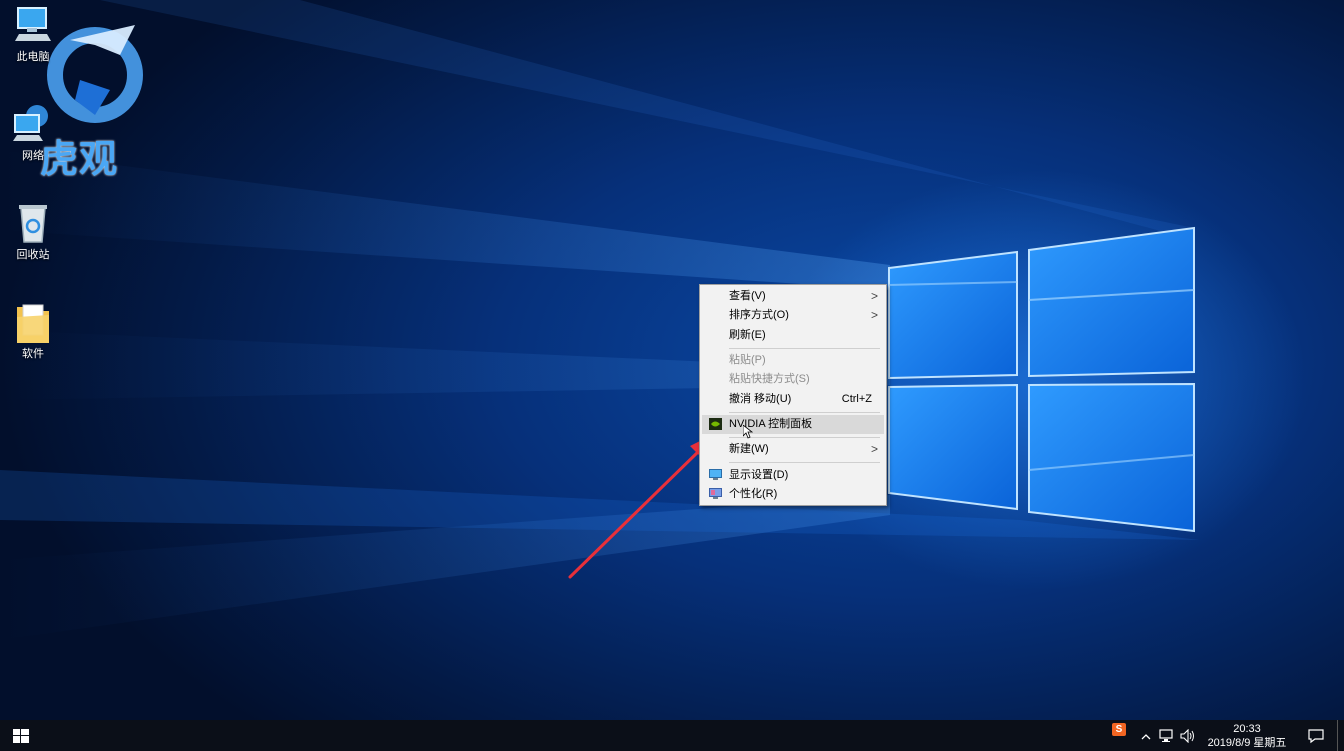  I want to click on action-center-icon, so click(1316, 736).